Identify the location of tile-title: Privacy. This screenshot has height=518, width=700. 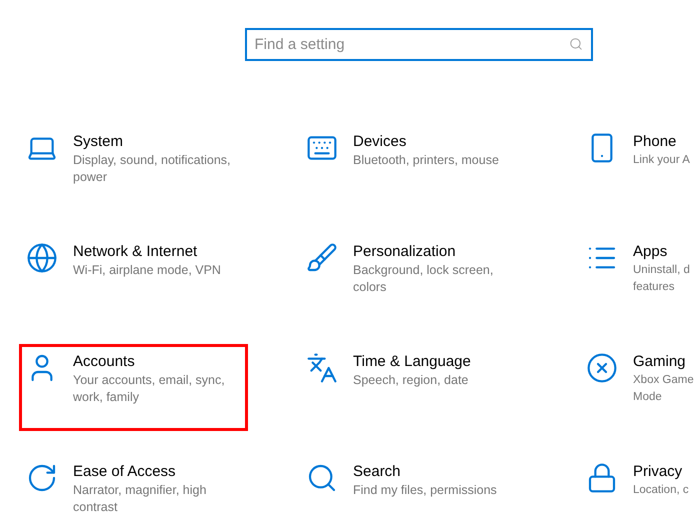
(658, 472).